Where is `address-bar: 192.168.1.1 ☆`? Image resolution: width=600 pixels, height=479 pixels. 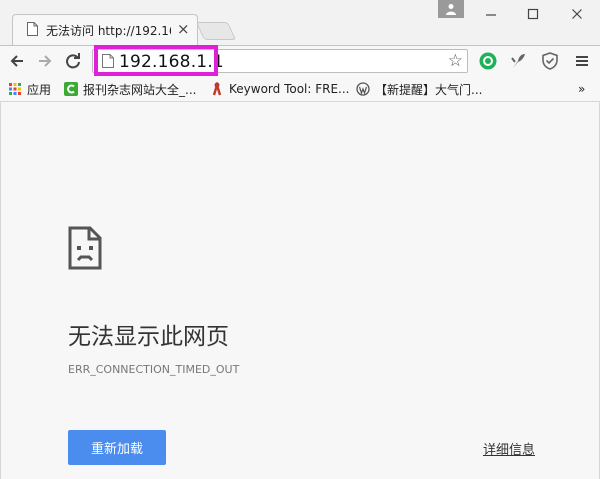
address-bar: 192.168.1.1 ☆ is located at coordinates (280, 61).